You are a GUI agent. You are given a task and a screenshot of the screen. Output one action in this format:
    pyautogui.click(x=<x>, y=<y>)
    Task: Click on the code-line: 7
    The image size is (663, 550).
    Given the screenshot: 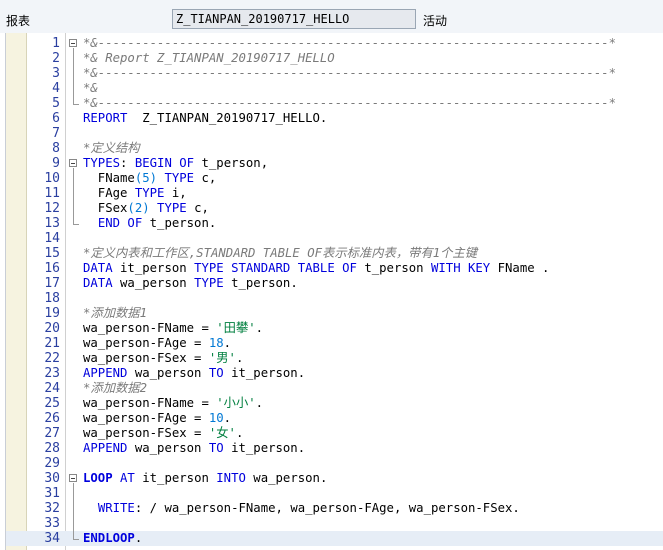 What is the action you would take?
    pyautogui.click(x=334, y=133)
    